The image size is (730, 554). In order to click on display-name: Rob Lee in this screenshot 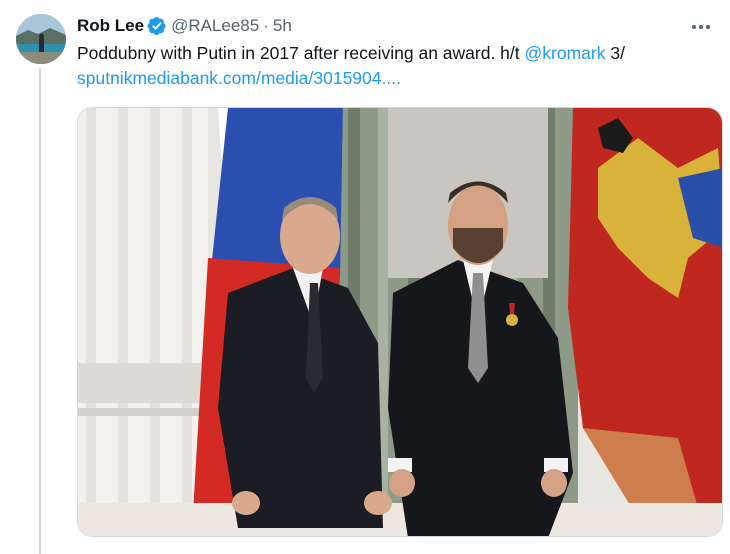, I will do `click(110, 26)`.